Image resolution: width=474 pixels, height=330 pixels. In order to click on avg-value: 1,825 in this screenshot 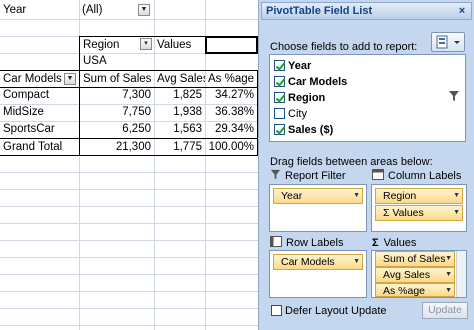, I will do `click(187, 95)`.